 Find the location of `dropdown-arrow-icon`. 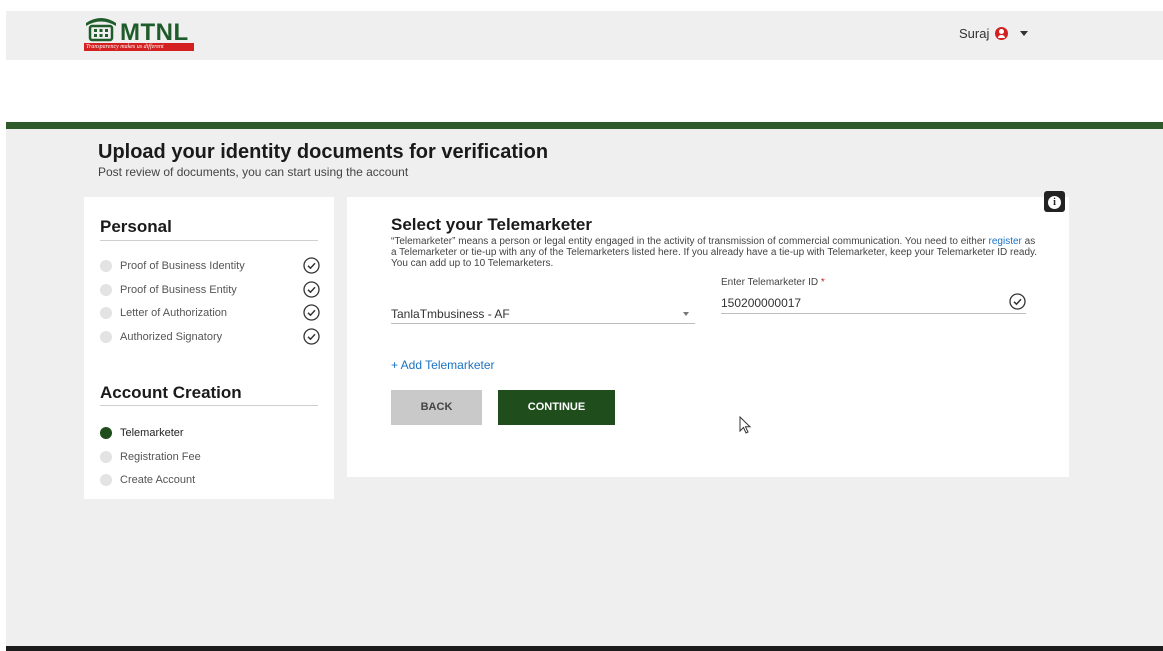

dropdown-arrow-icon is located at coordinates (686, 314).